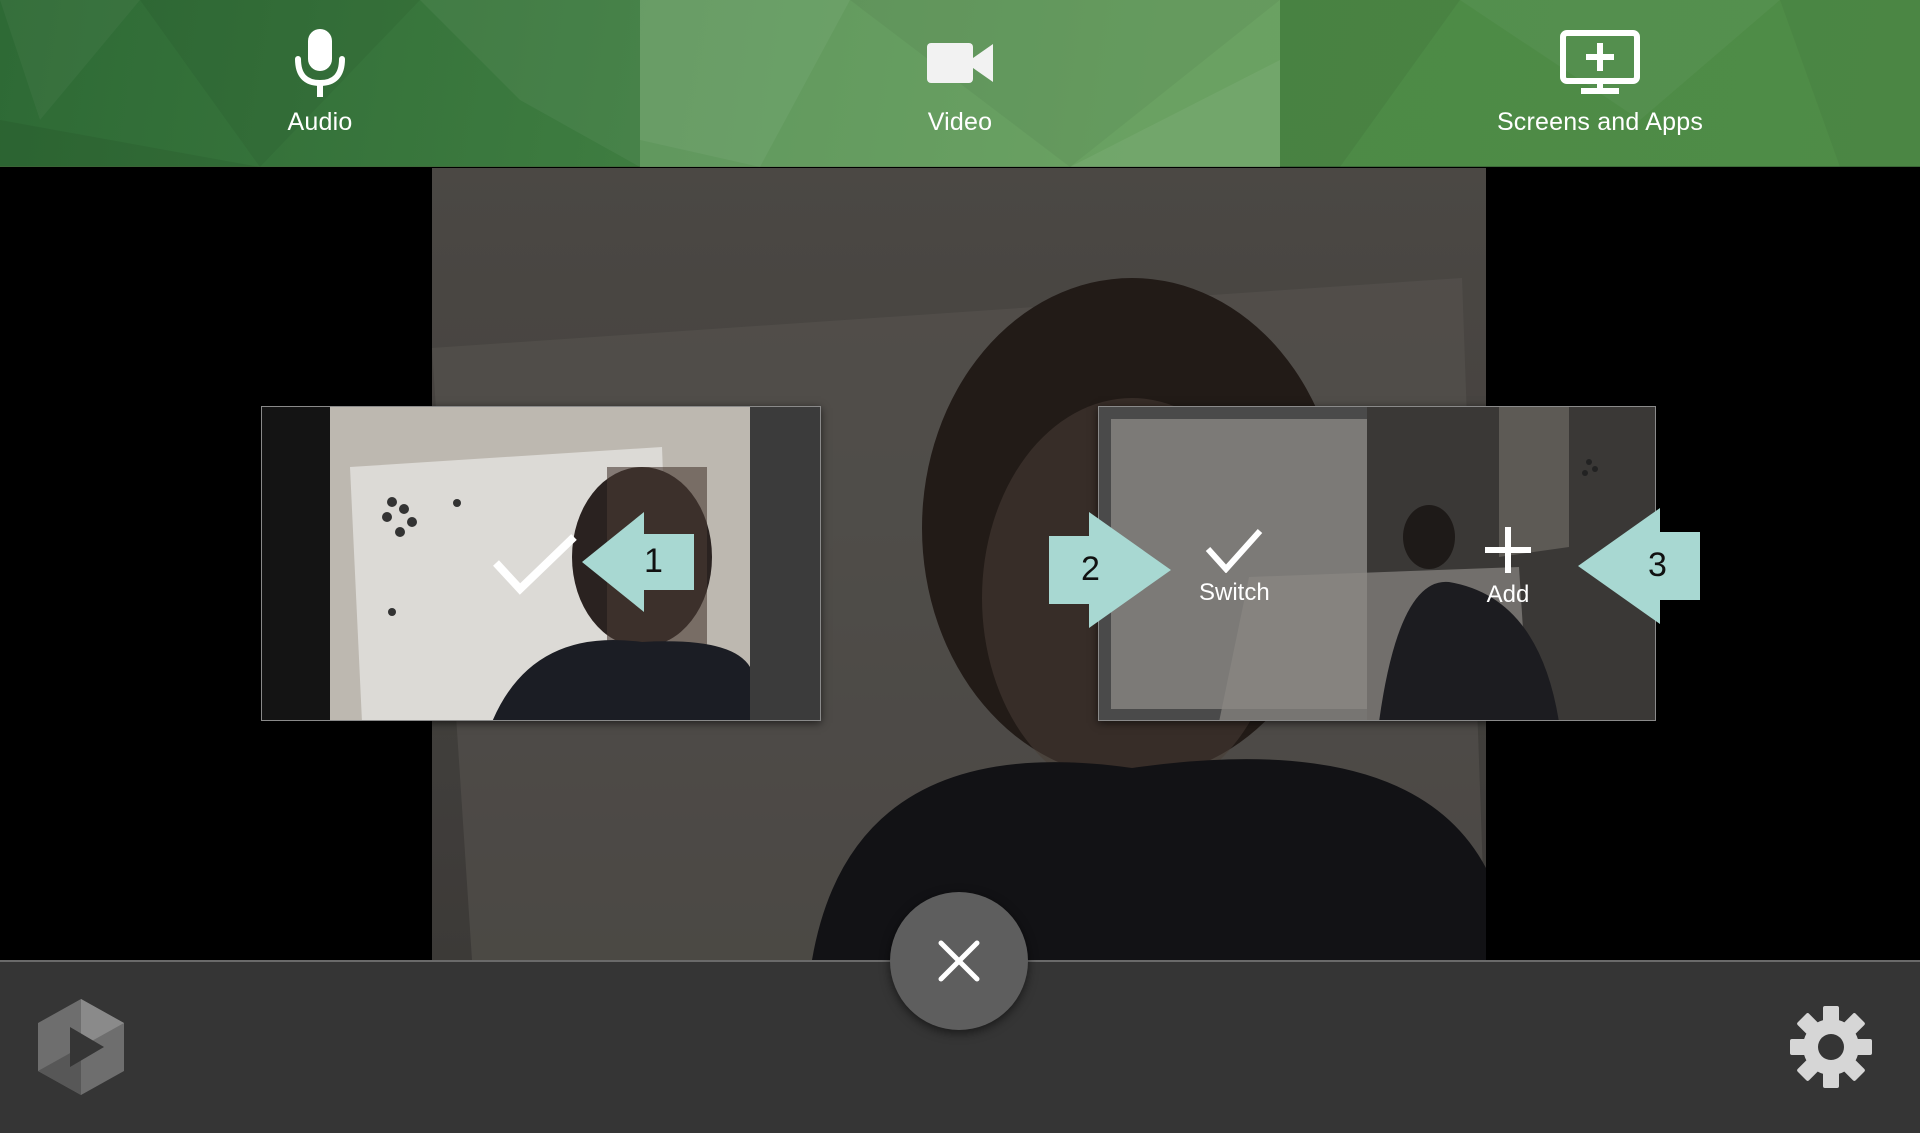 Image resolution: width=1920 pixels, height=1133 pixels. I want to click on callout-1: 1, so click(638, 562).